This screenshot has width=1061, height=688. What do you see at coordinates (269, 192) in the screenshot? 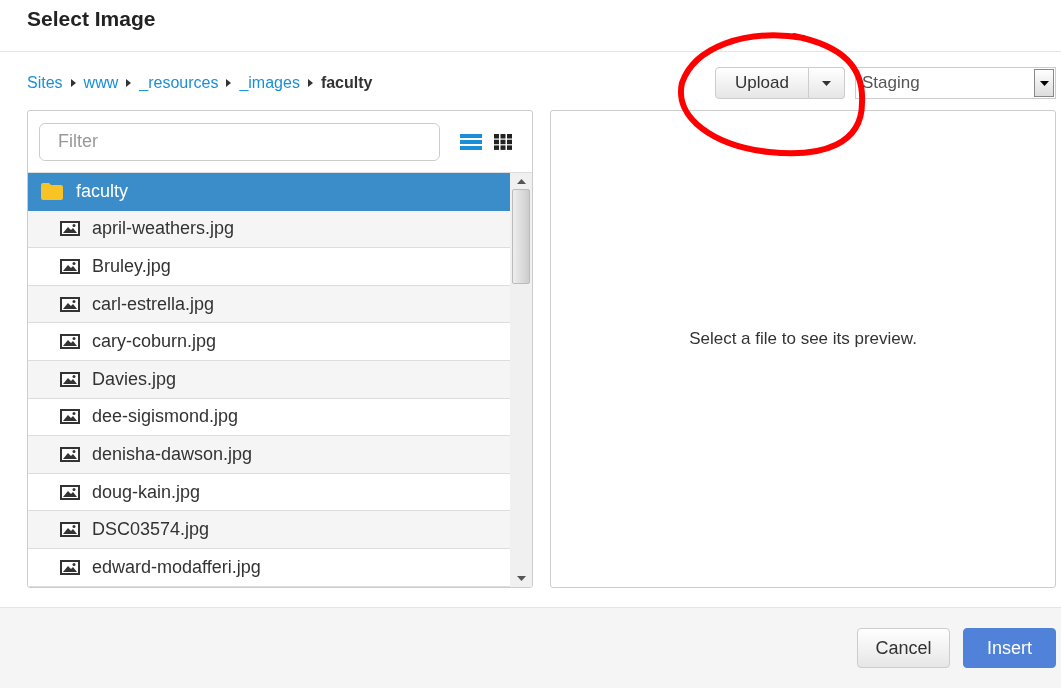
I see `file-list-item: faculty` at bounding box center [269, 192].